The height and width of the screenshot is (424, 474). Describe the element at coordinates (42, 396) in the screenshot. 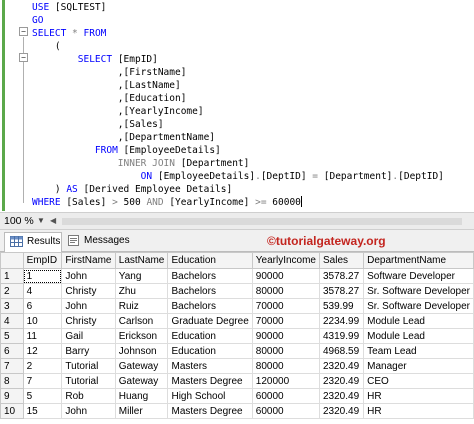

I see `table-cell: 5` at that location.